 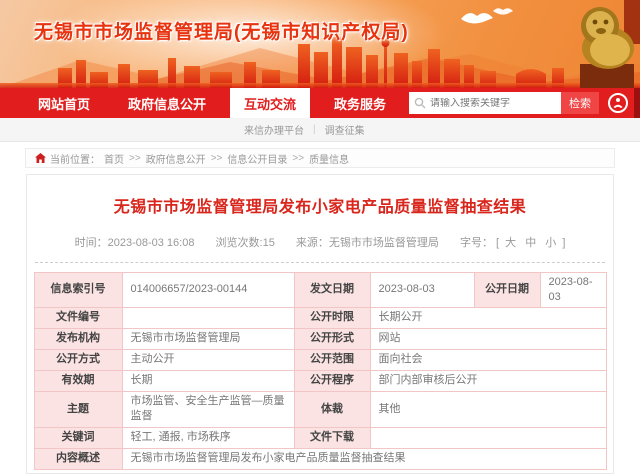 I want to click on table-row: 有效期 长期 公开程序 部门内部审核后公开, so click(x=320, y=380).